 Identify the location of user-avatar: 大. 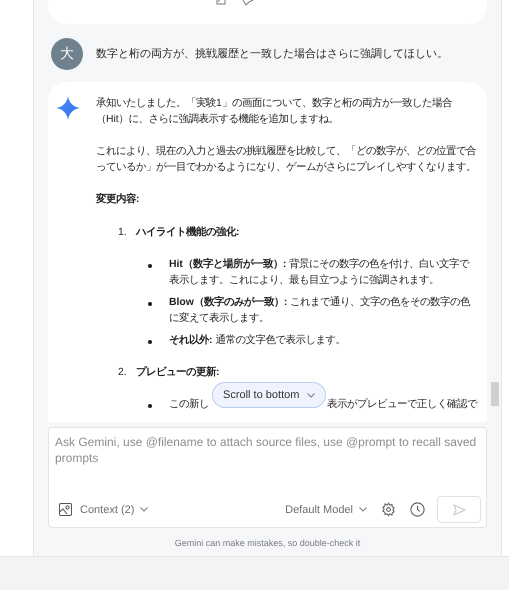
(67, 54).